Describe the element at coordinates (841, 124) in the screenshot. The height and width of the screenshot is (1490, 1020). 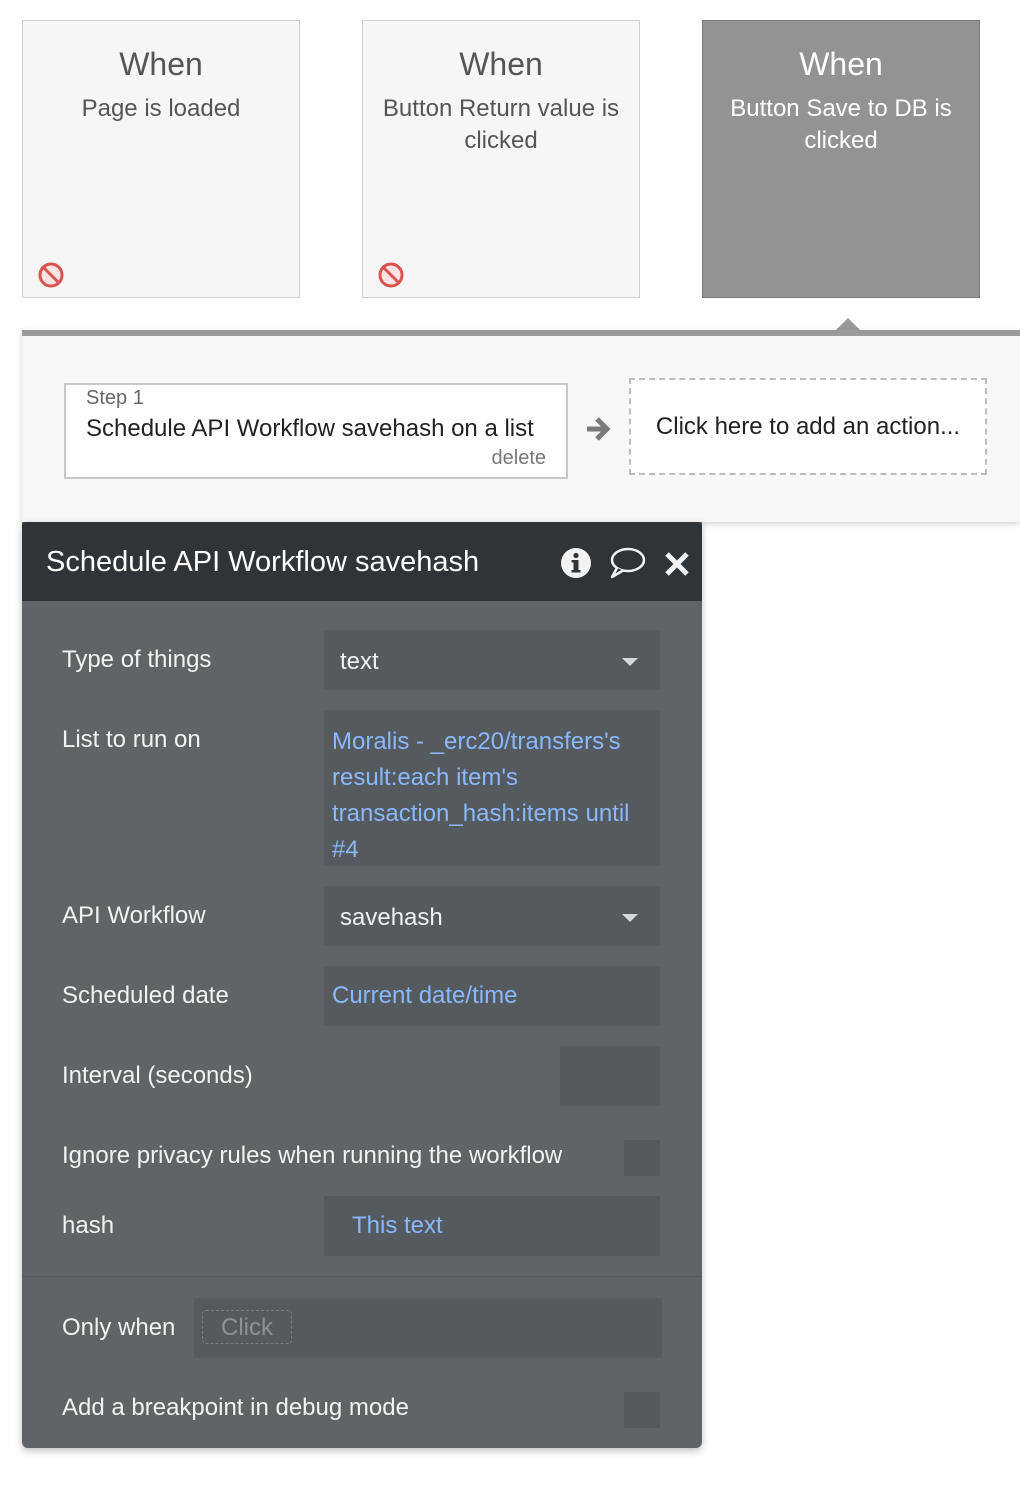
I see `event-description: Button Save to DB is clicked` at that location.